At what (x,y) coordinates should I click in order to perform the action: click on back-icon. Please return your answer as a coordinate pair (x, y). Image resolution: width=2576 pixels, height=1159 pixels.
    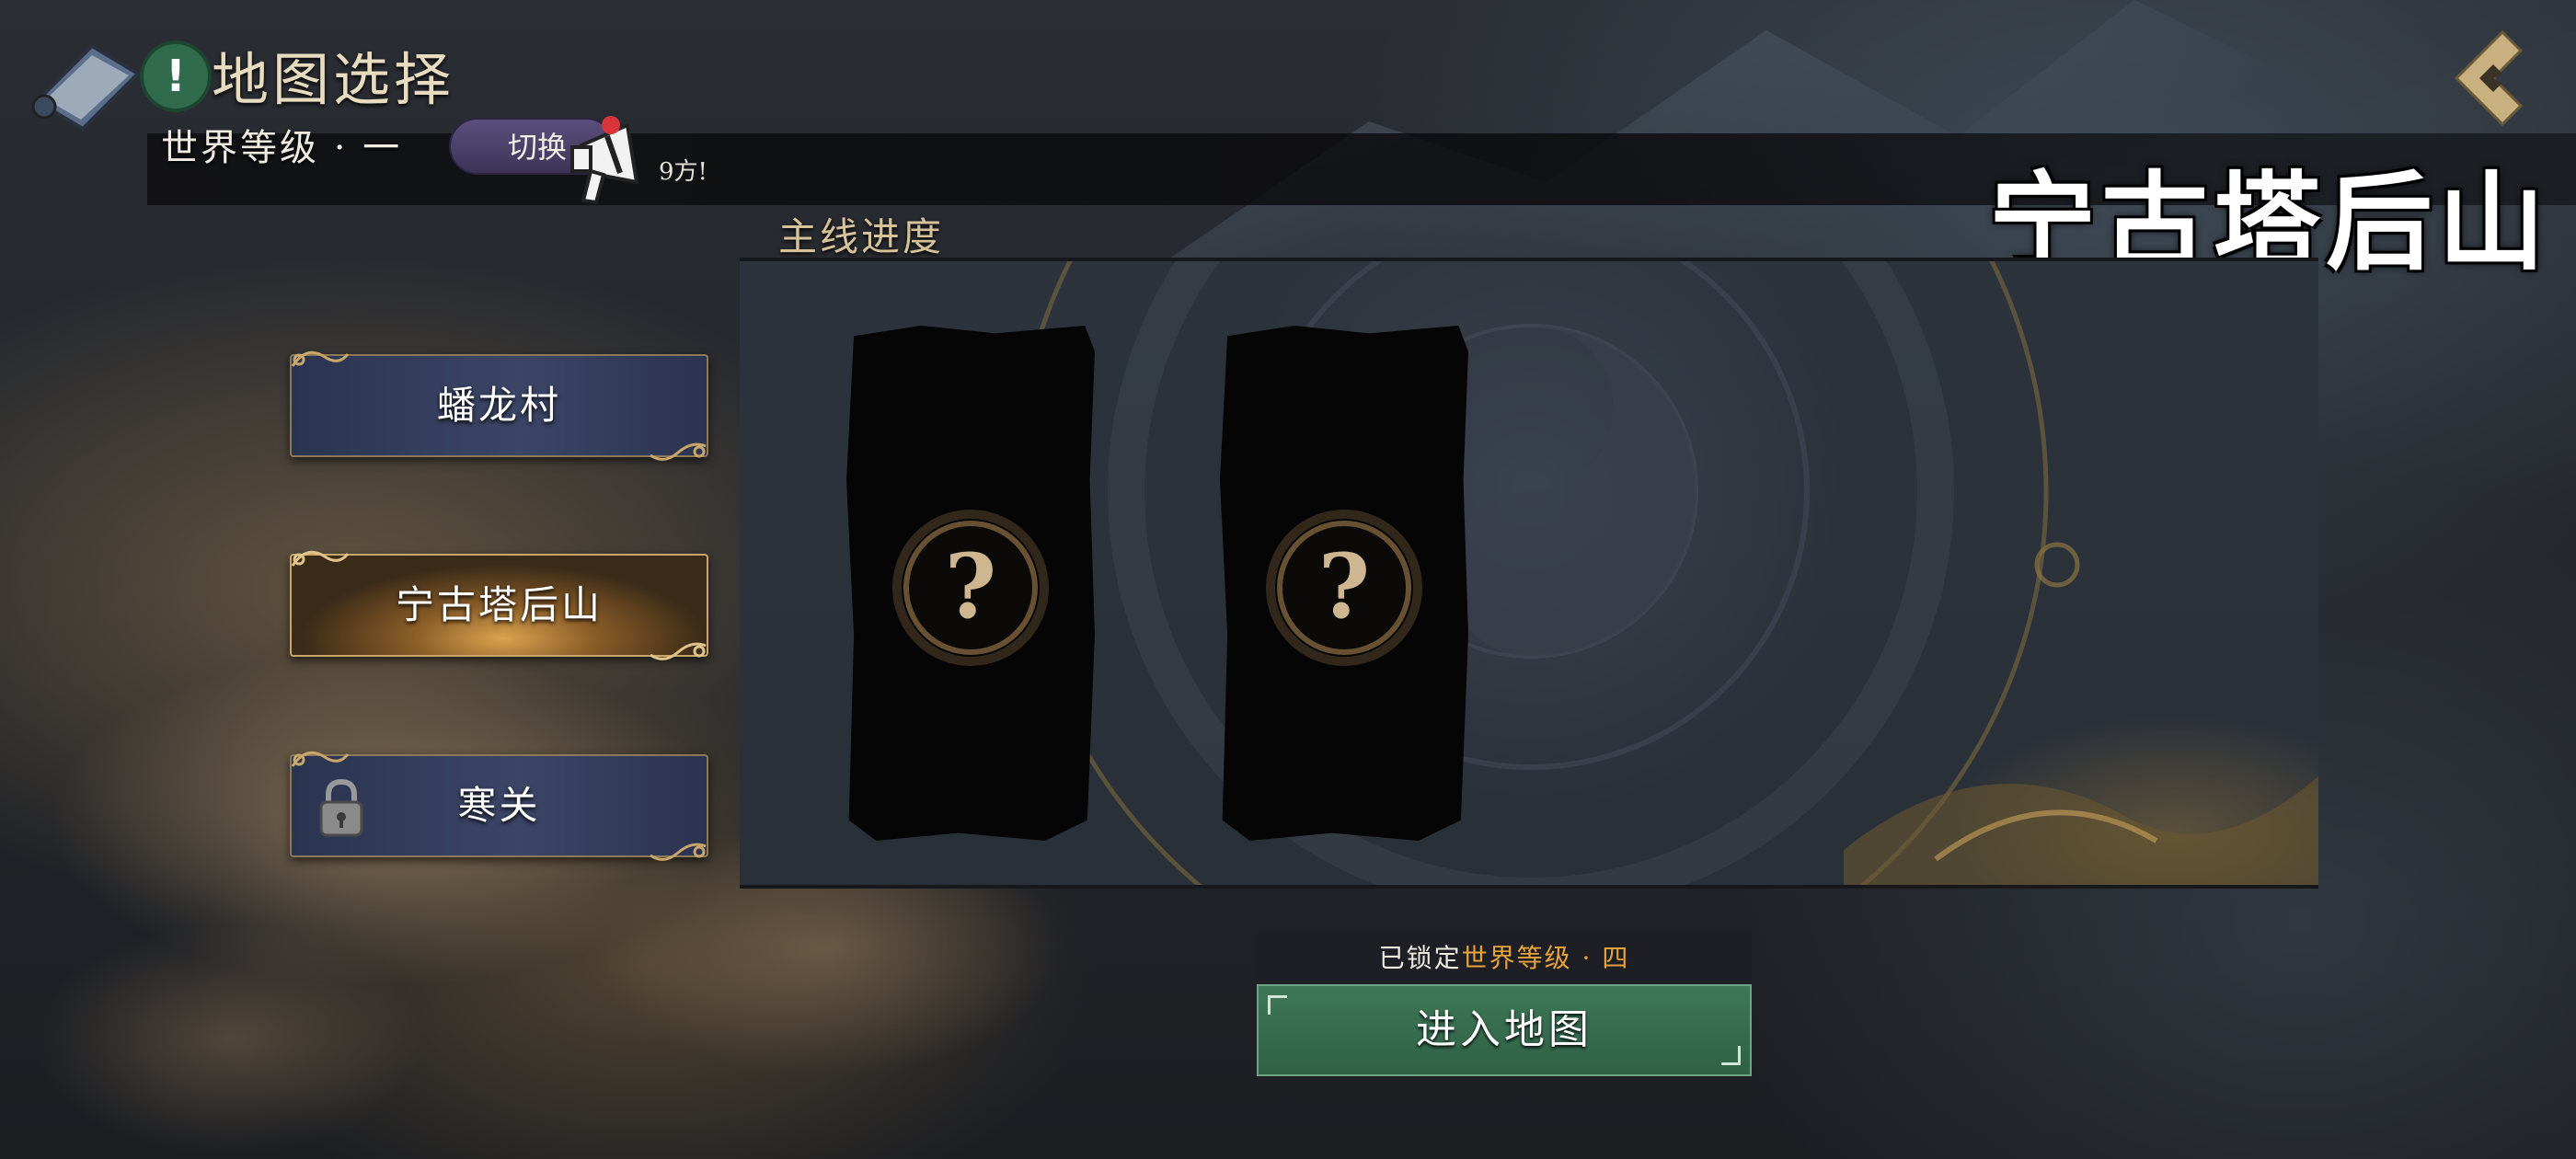
    Looking at the image, I should click on (2484, 78).